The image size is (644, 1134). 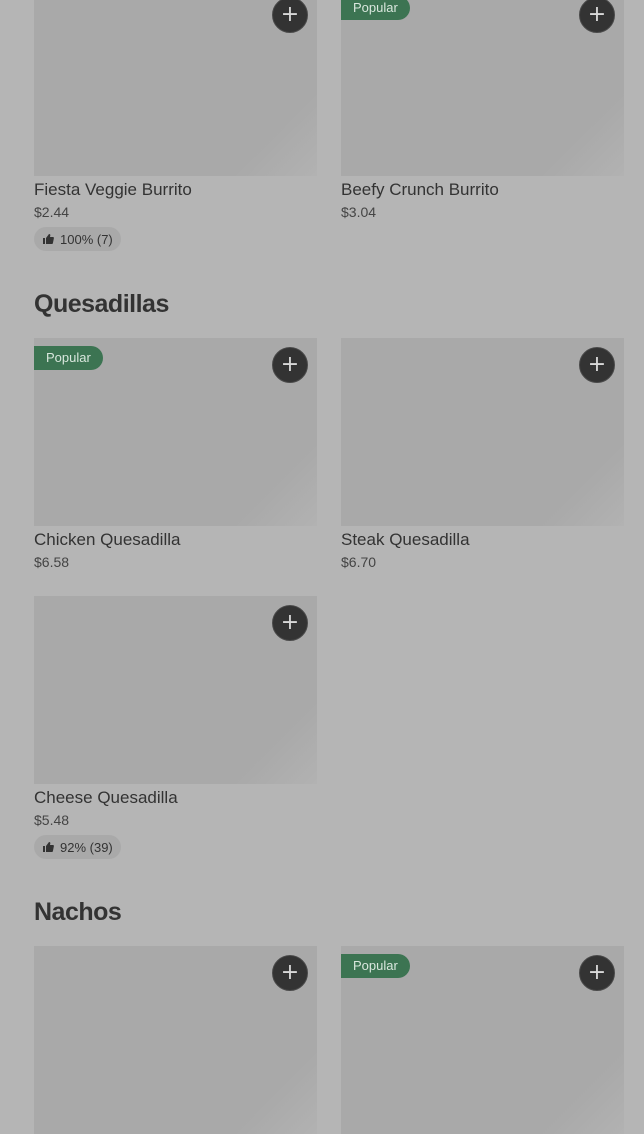 I want to click on item-price: $6.58, so click(x=52, y=562).